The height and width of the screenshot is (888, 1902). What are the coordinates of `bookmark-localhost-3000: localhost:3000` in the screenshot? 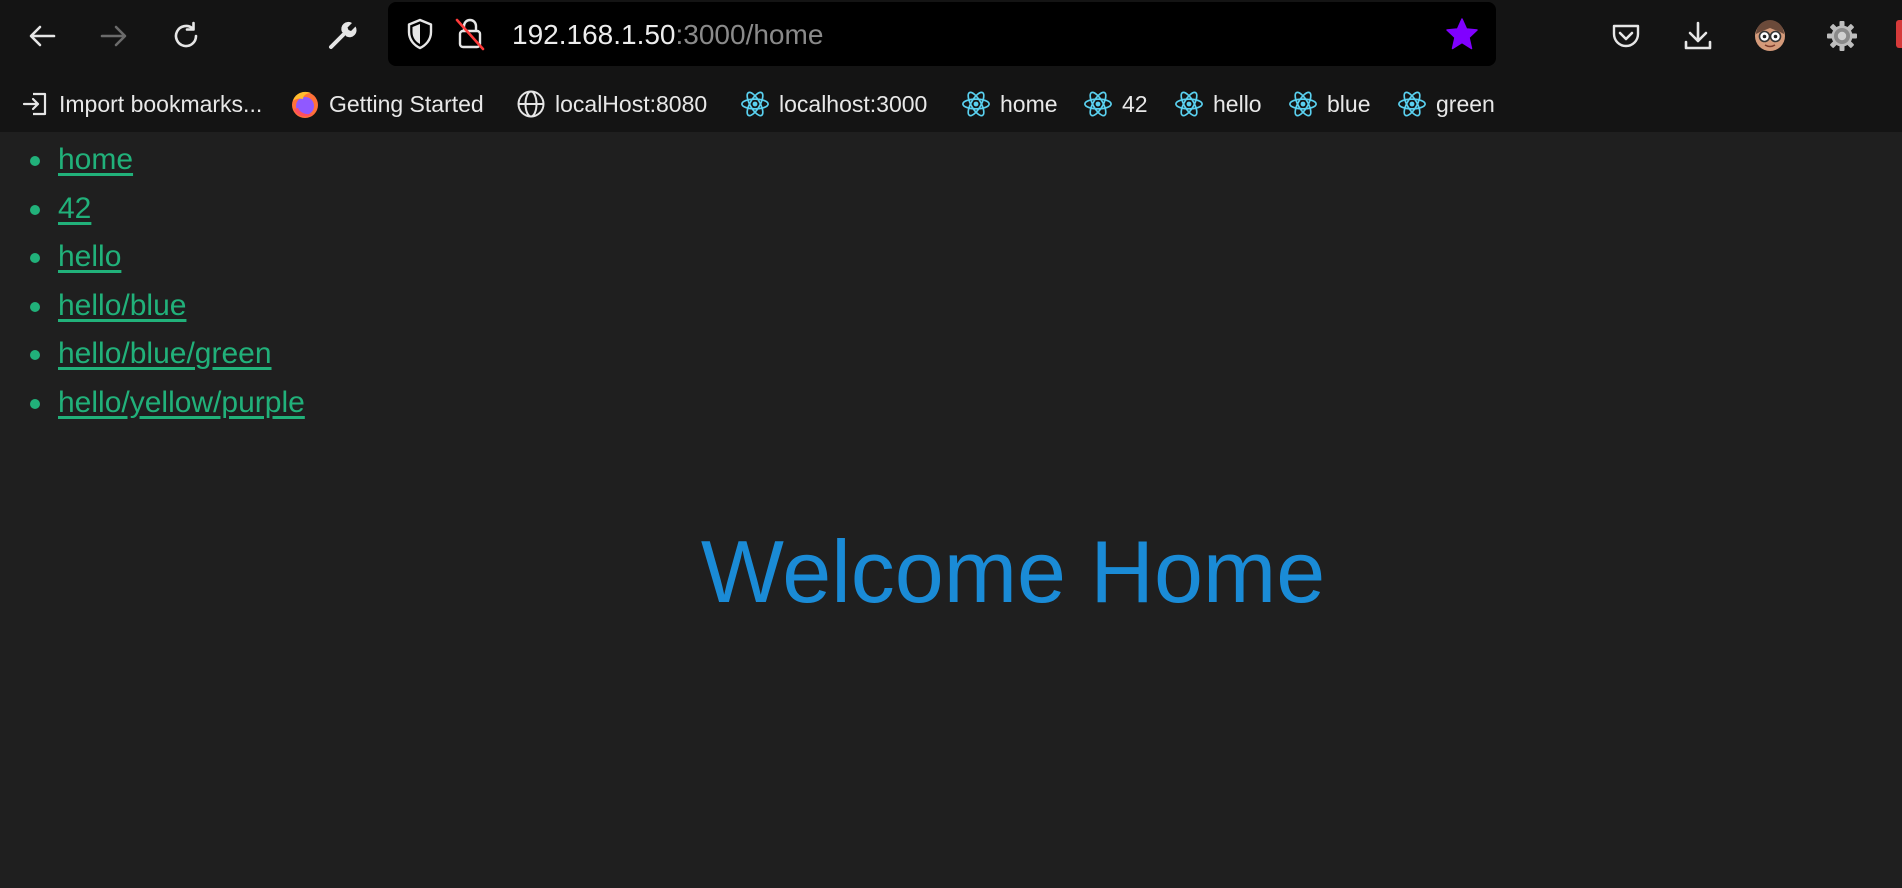 It's located at (833, 104).